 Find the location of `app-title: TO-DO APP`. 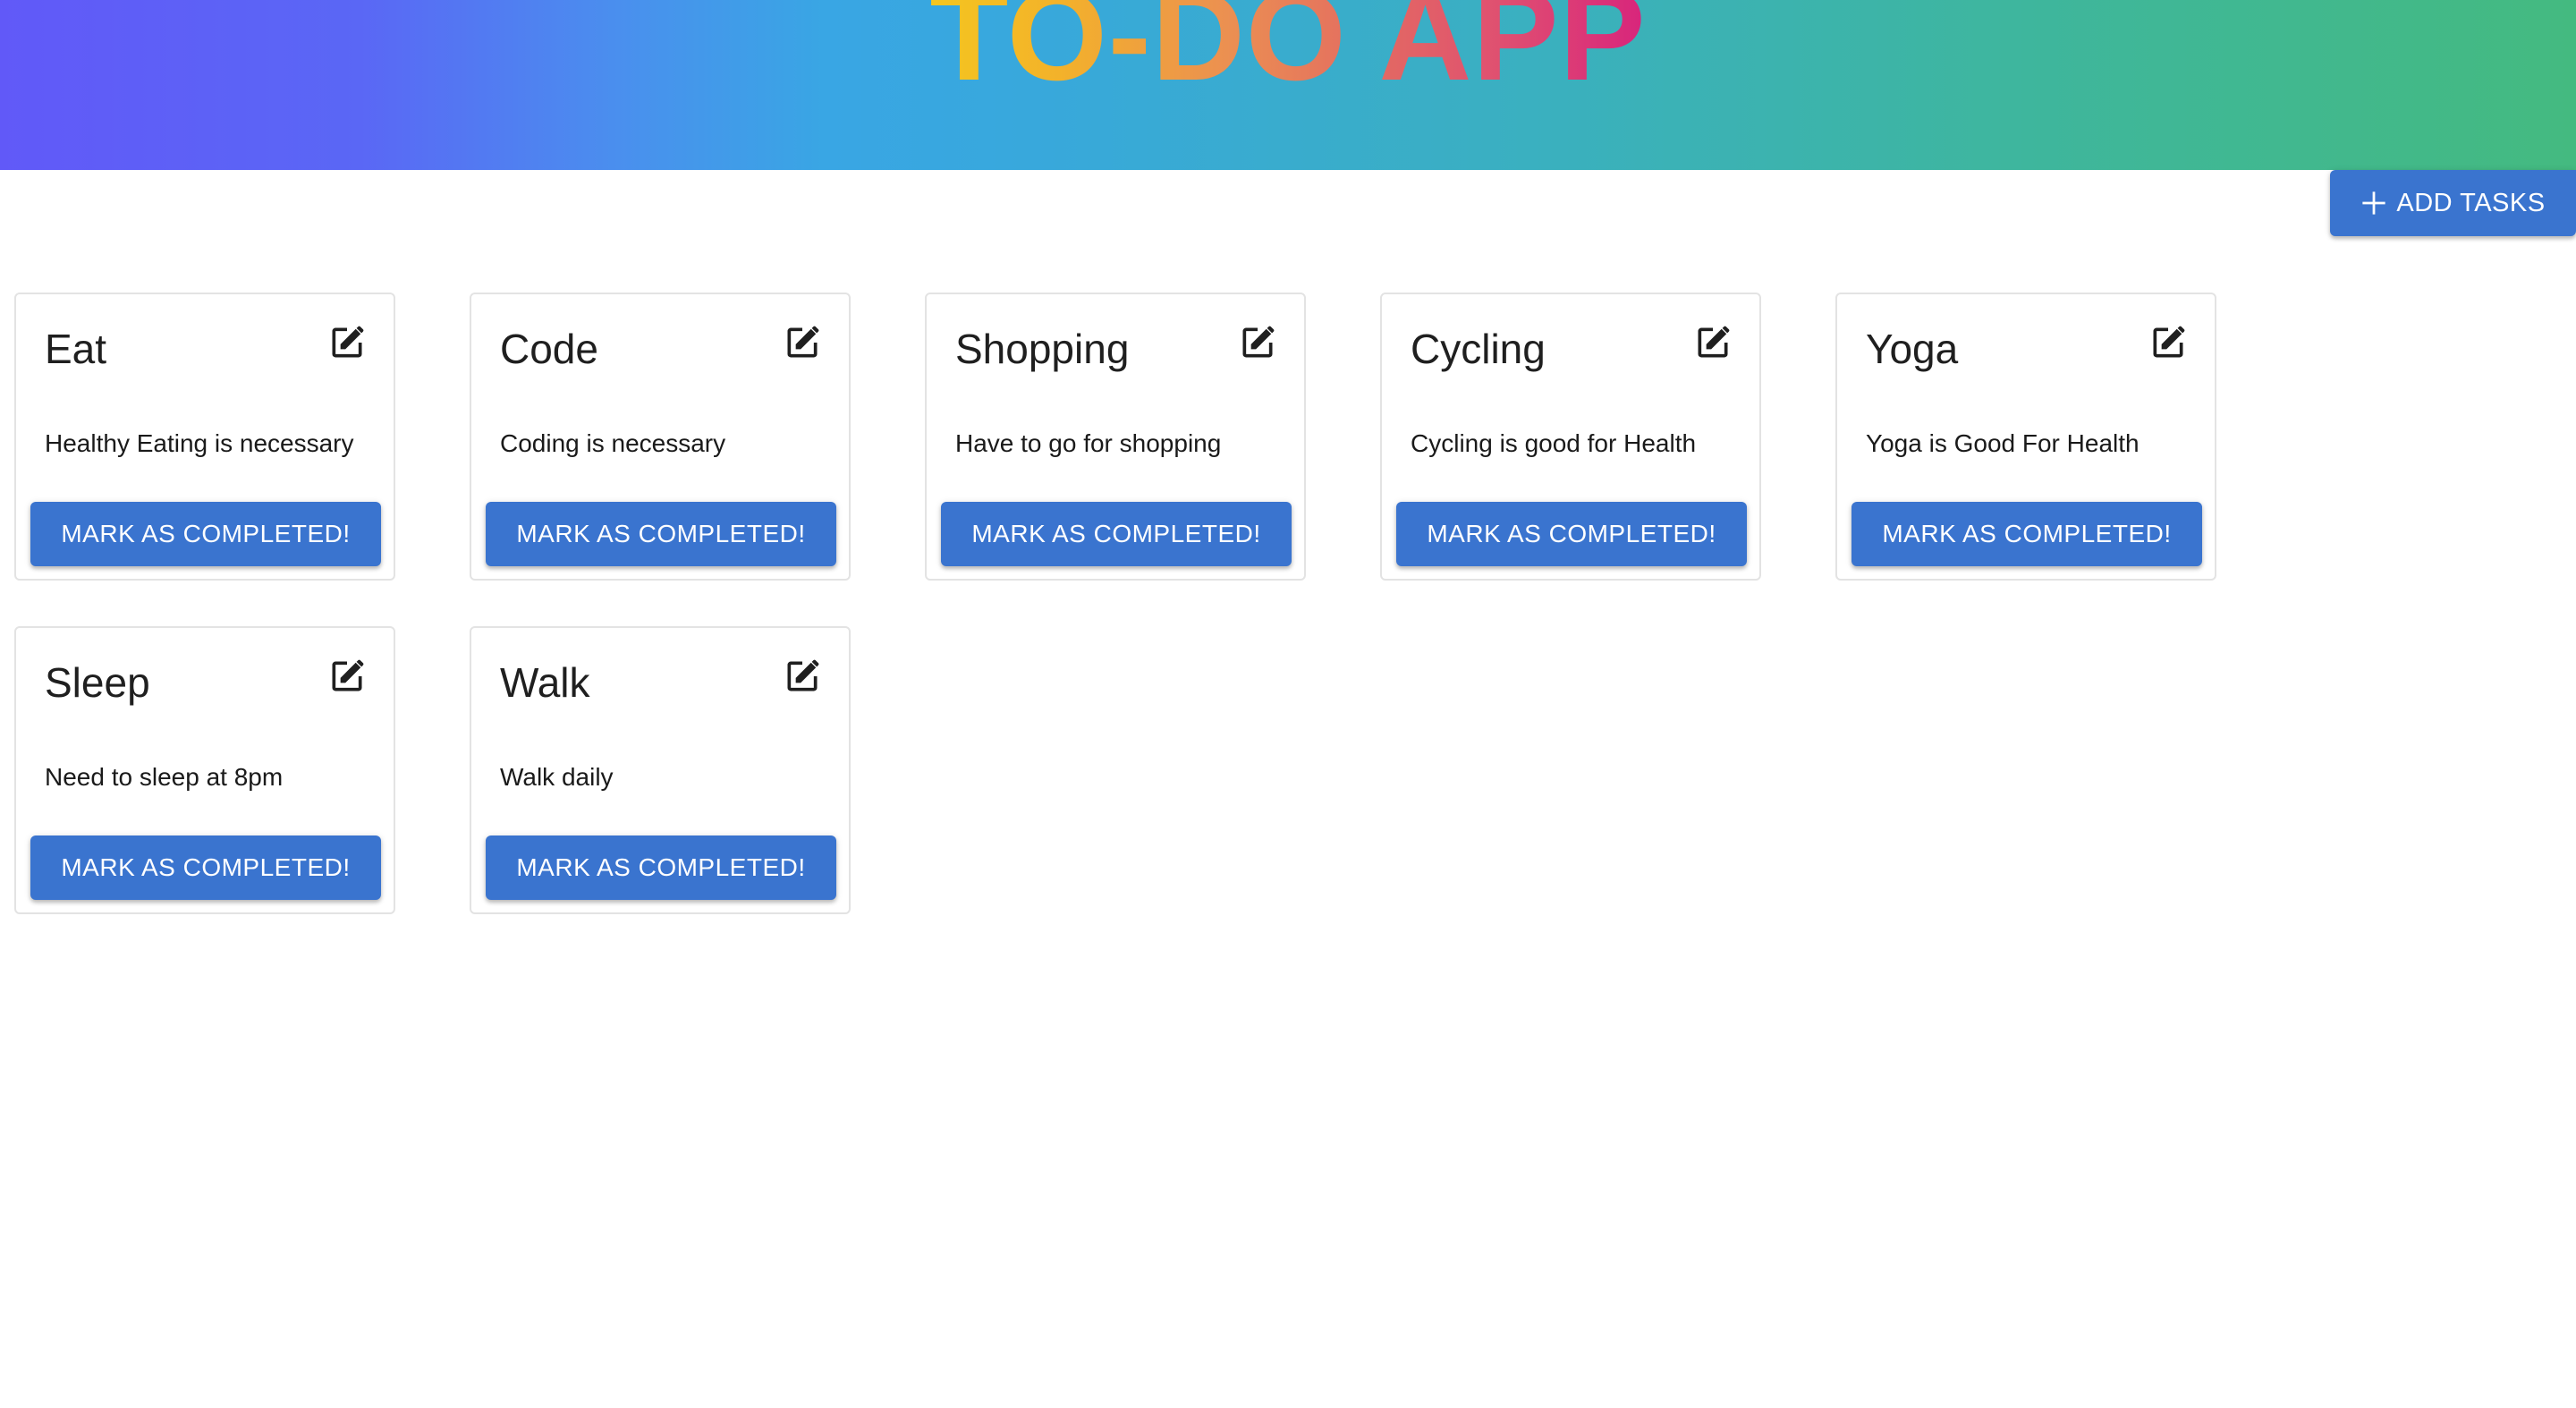

app-title: TO-DO APP is located at coordinates (1287, 50).